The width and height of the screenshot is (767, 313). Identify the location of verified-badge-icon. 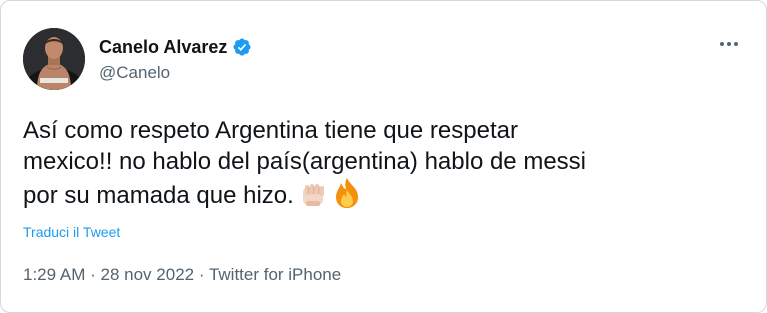
(242, 47).